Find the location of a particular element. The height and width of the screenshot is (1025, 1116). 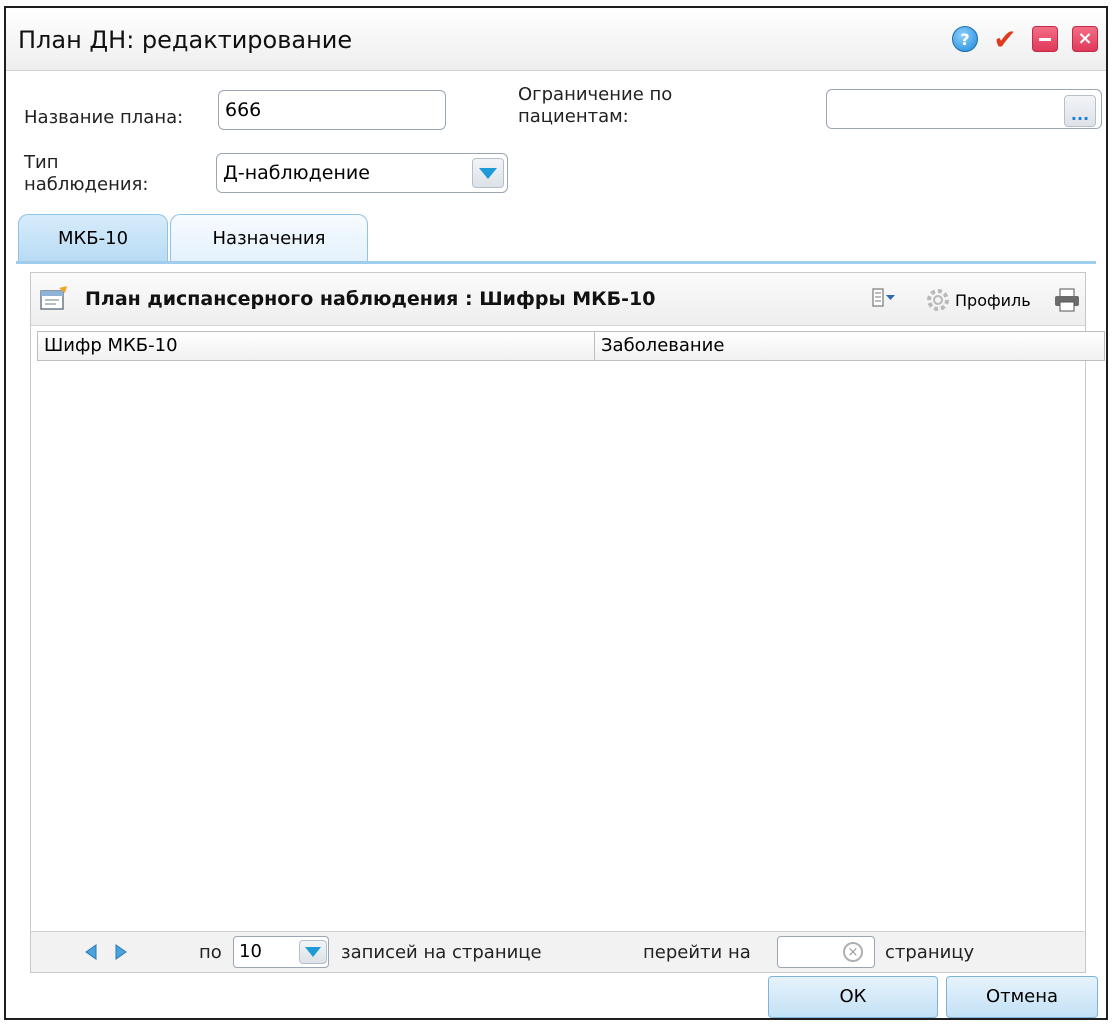

patient-restriction-label-line1: Ограничение по is located at coordinates (595, 94).